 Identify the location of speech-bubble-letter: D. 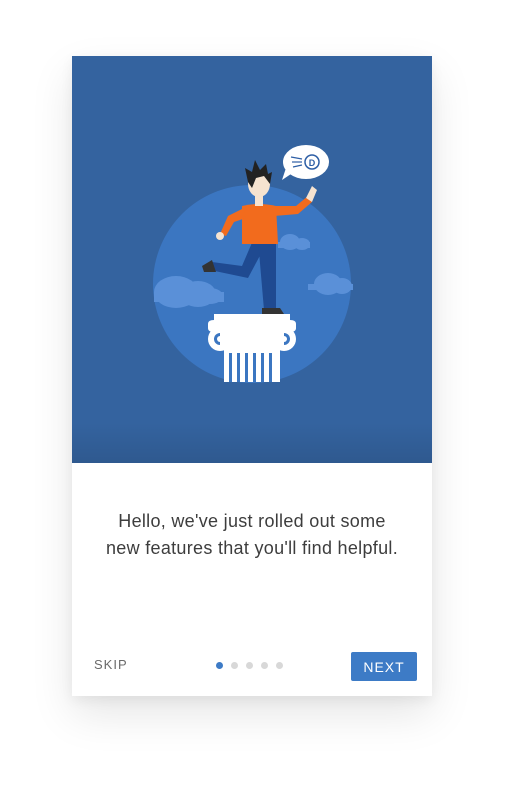
(312, 163).